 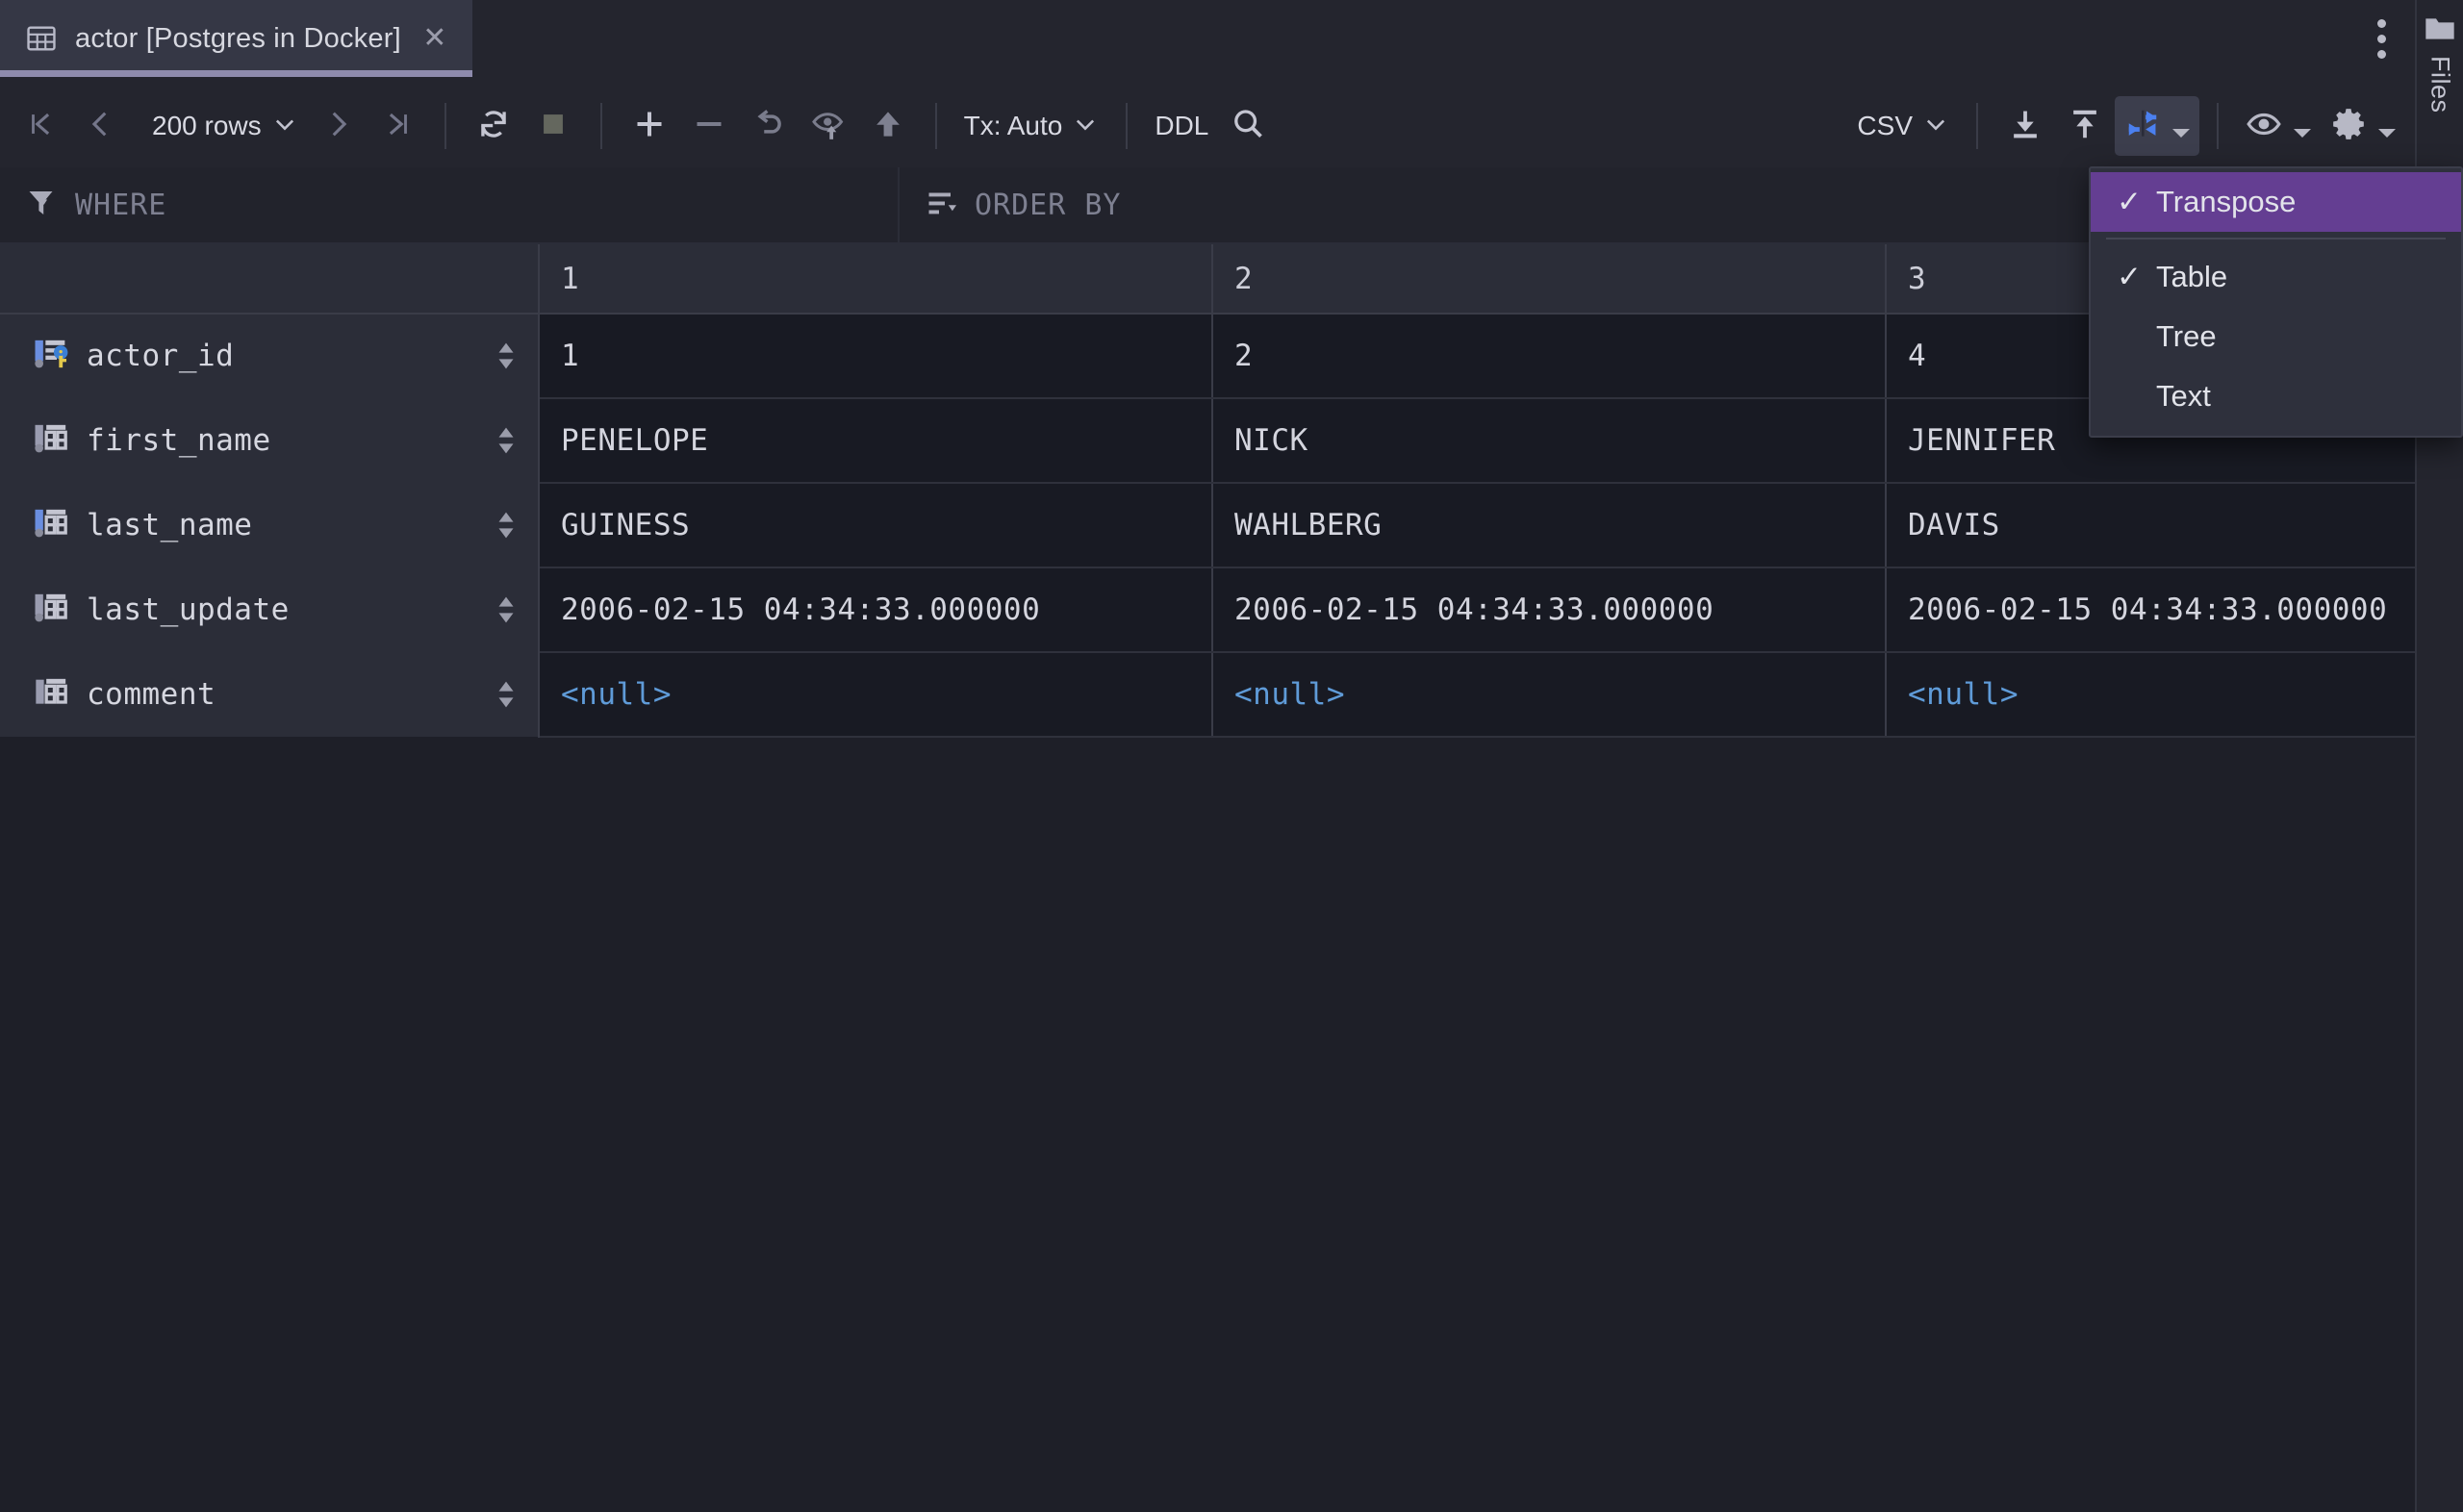 I want to click on row-header-label: actor_id, so click(x=161, y=356).